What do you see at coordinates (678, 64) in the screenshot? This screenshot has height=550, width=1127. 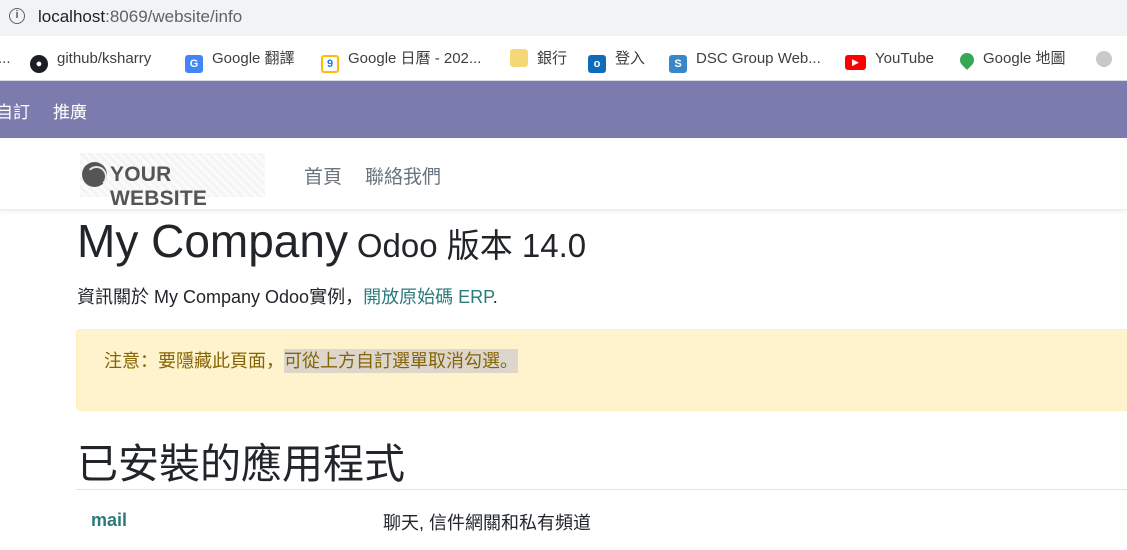 I see `dsc-icon: S` at bounding box center [678, 64].